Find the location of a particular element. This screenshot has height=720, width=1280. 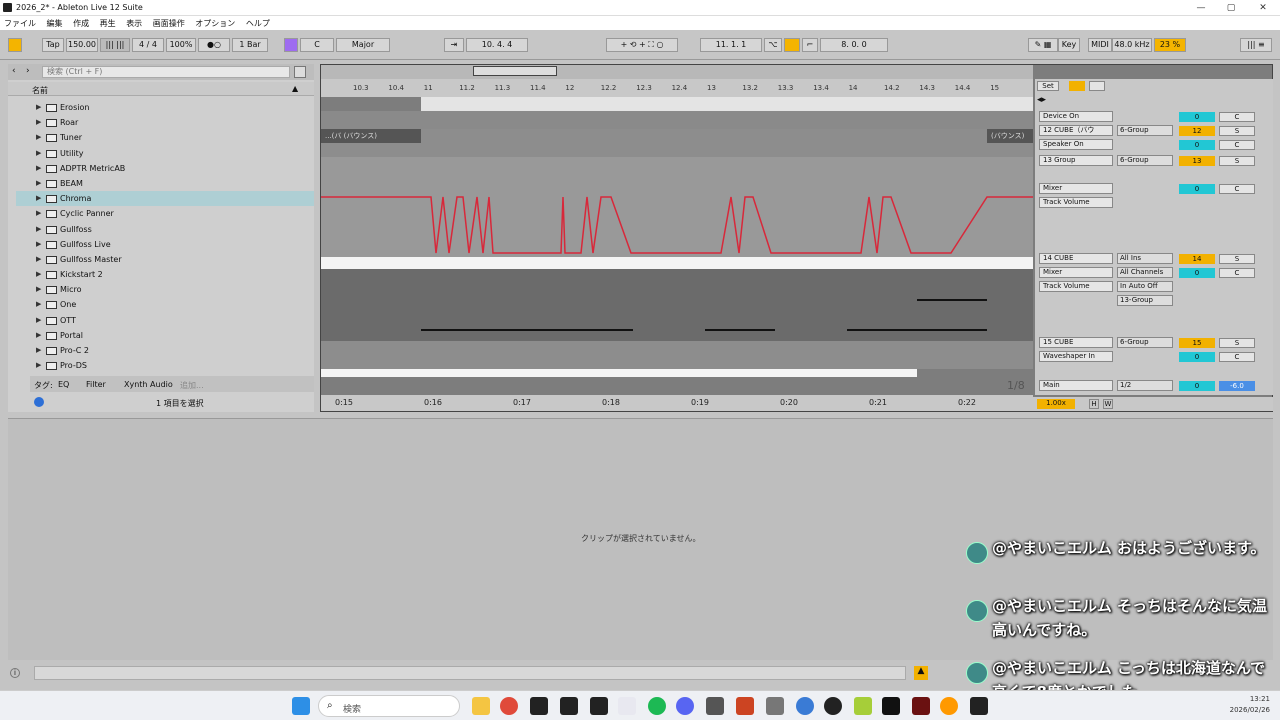

route-select: All Ins is located at coordinates (1145, 258).